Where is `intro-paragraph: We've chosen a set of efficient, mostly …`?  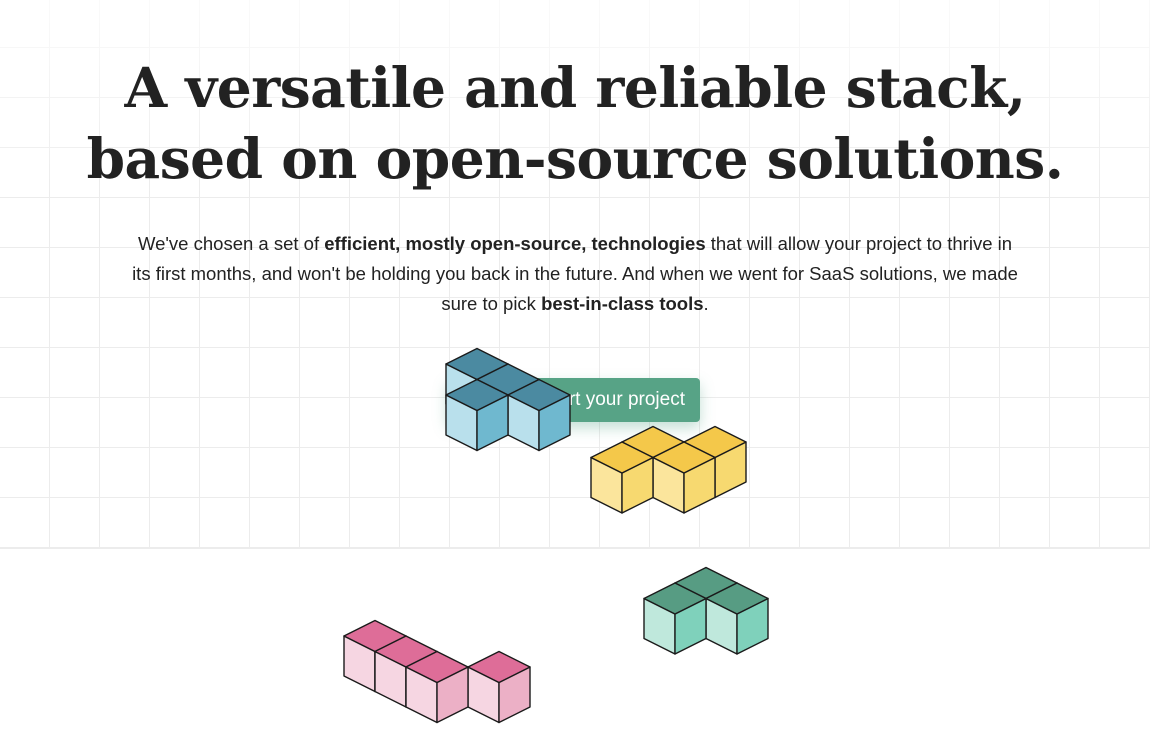
intro-paragraph: We've chosen a set of efficient, mostly … is located at coordinates (575, 274).